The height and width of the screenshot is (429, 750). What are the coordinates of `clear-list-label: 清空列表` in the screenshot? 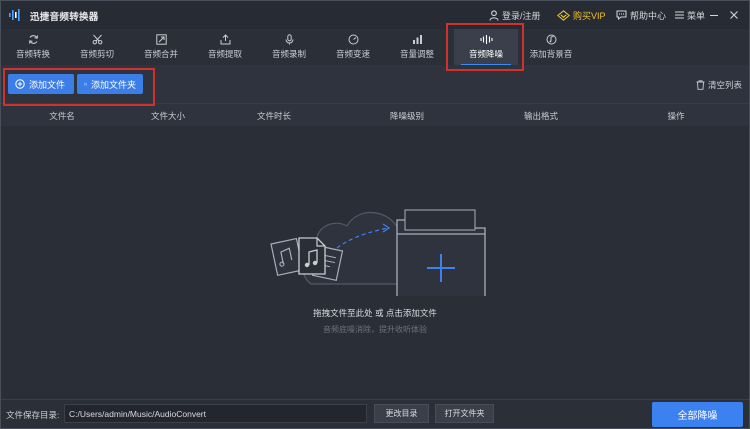 It's located at (724, 85).